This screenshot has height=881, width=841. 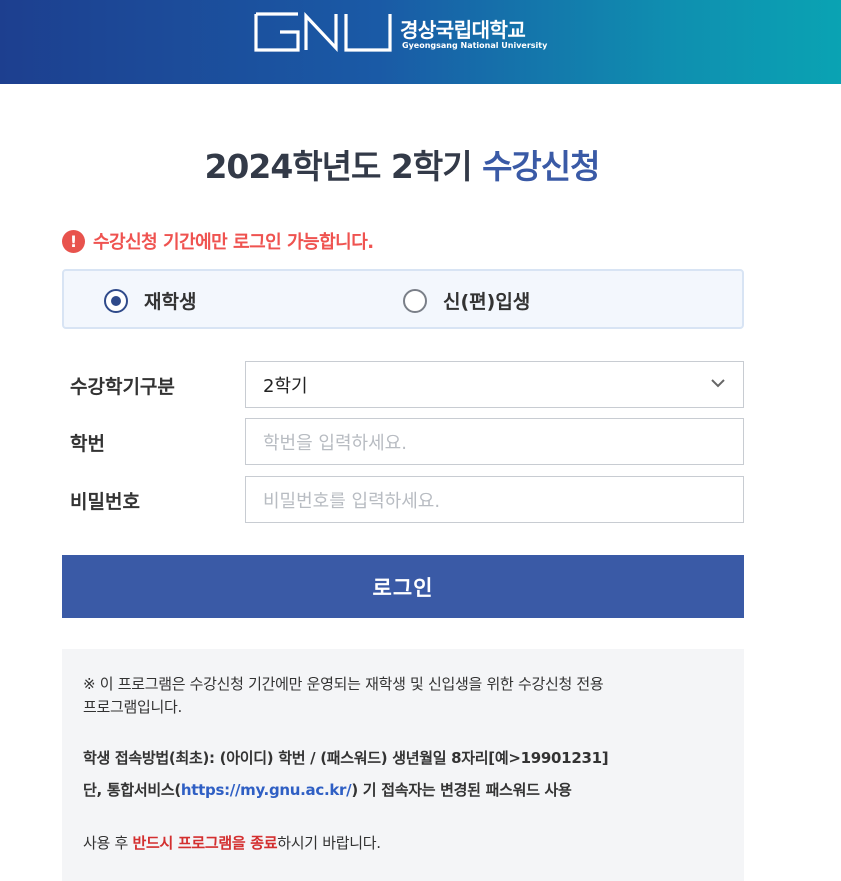 I want to click on integrated-service-link: https://my.gnu.ac.kr/, so click(x=266, y=790).